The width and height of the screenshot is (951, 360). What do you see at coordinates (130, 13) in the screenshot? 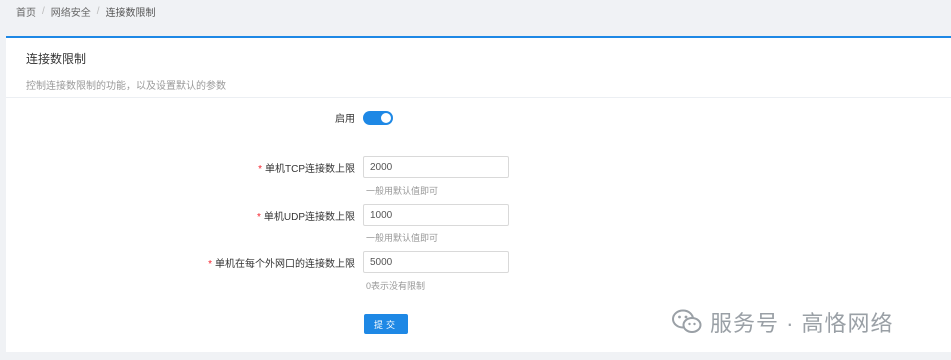
I see `breadcrumb-current: 连接数限制` at bounding box center [130, 13].